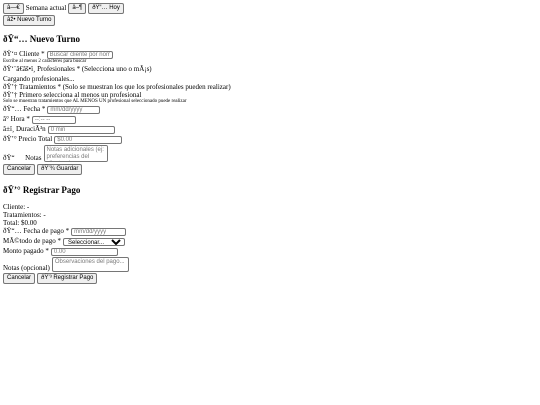 This screenshot has width=540, height=405. I want to click on notes-textarea, so click(75, 153).